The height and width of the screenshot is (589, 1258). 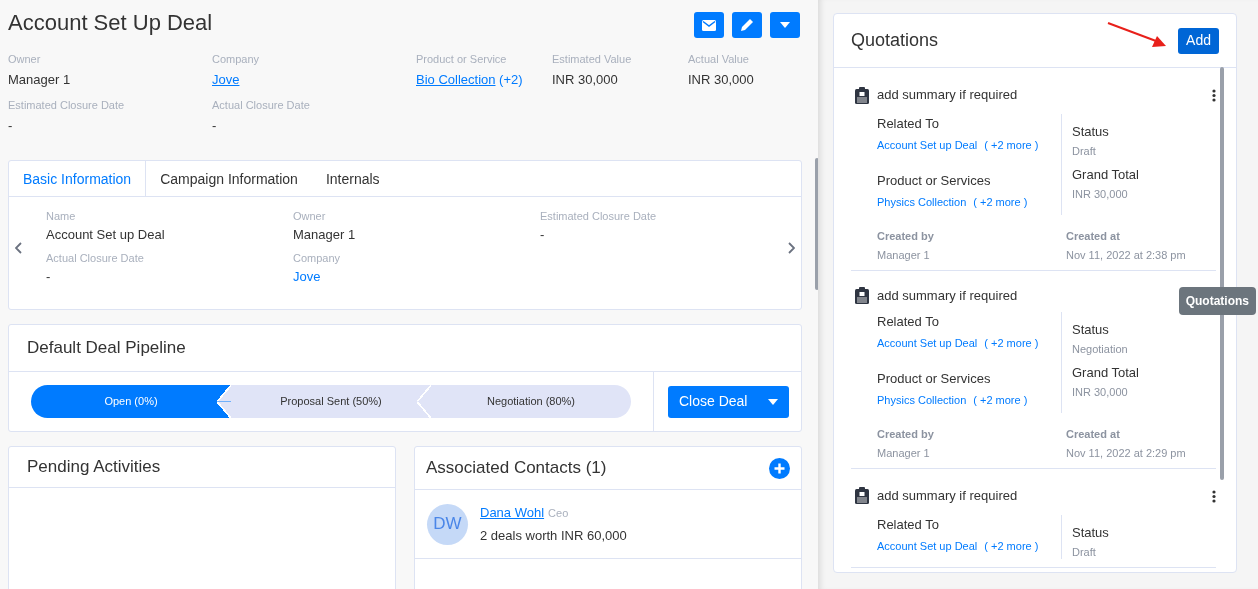 I want to click on close-deal-button: Close Deal, so click(x=728, y=401).